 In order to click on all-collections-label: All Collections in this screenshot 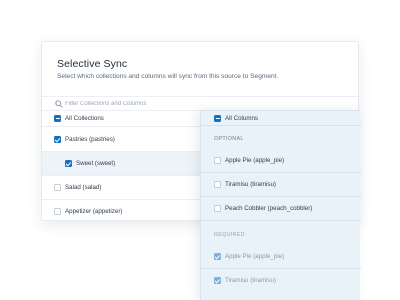, I will do `click(84, 118)`.